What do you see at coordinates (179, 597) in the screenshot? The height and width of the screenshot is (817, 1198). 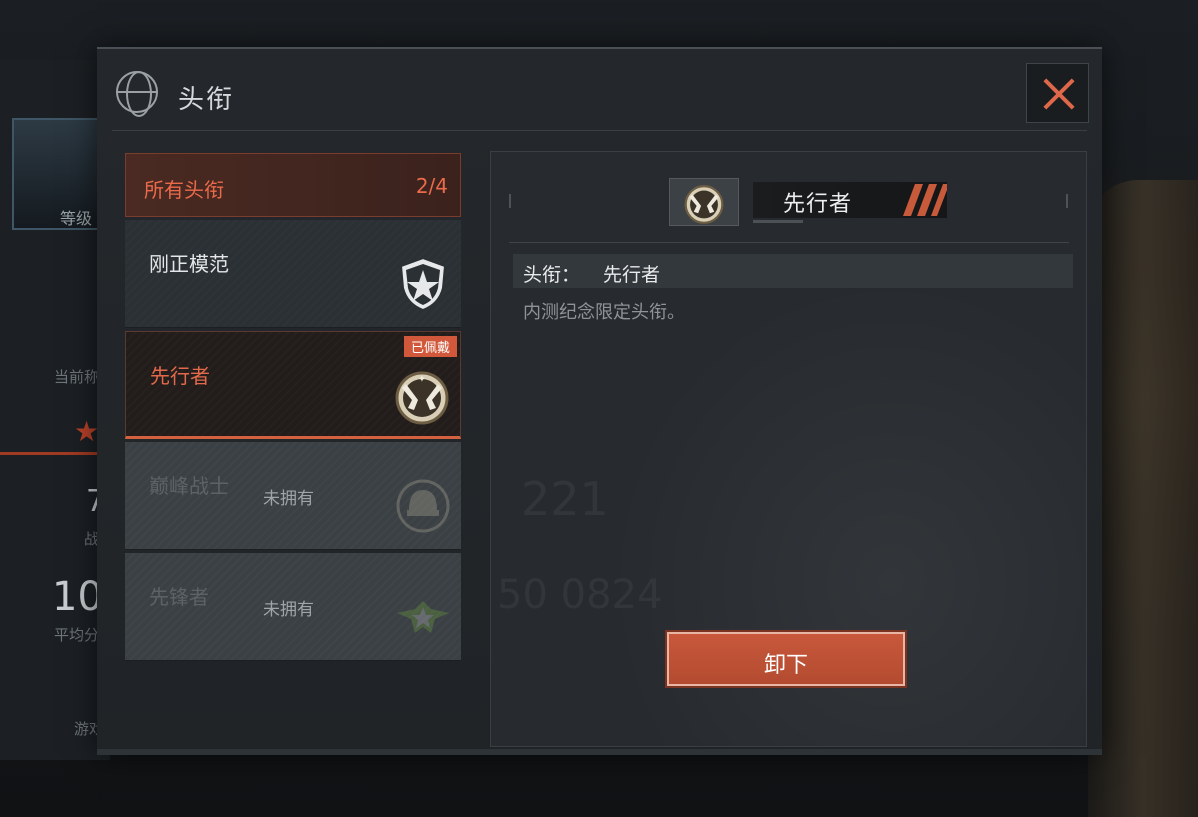 I see `item-name: 先锋者` at bounding box center [179, 597].